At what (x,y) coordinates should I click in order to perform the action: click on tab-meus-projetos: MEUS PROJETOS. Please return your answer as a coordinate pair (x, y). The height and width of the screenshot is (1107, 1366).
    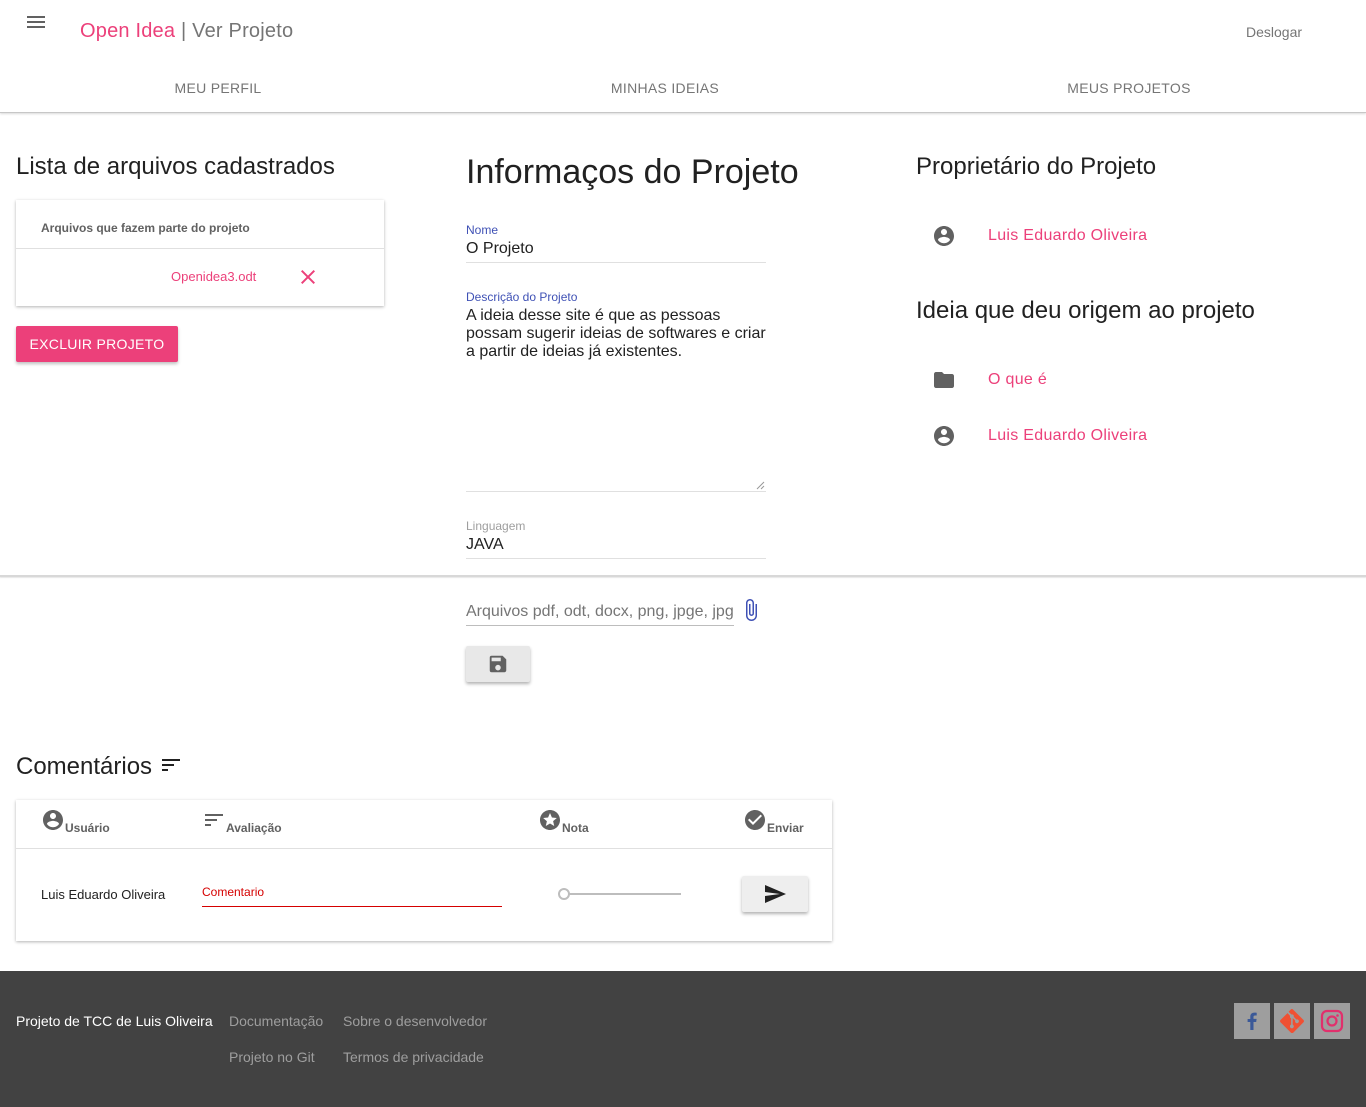
    Looking at the image, I should click on (1128, 88).